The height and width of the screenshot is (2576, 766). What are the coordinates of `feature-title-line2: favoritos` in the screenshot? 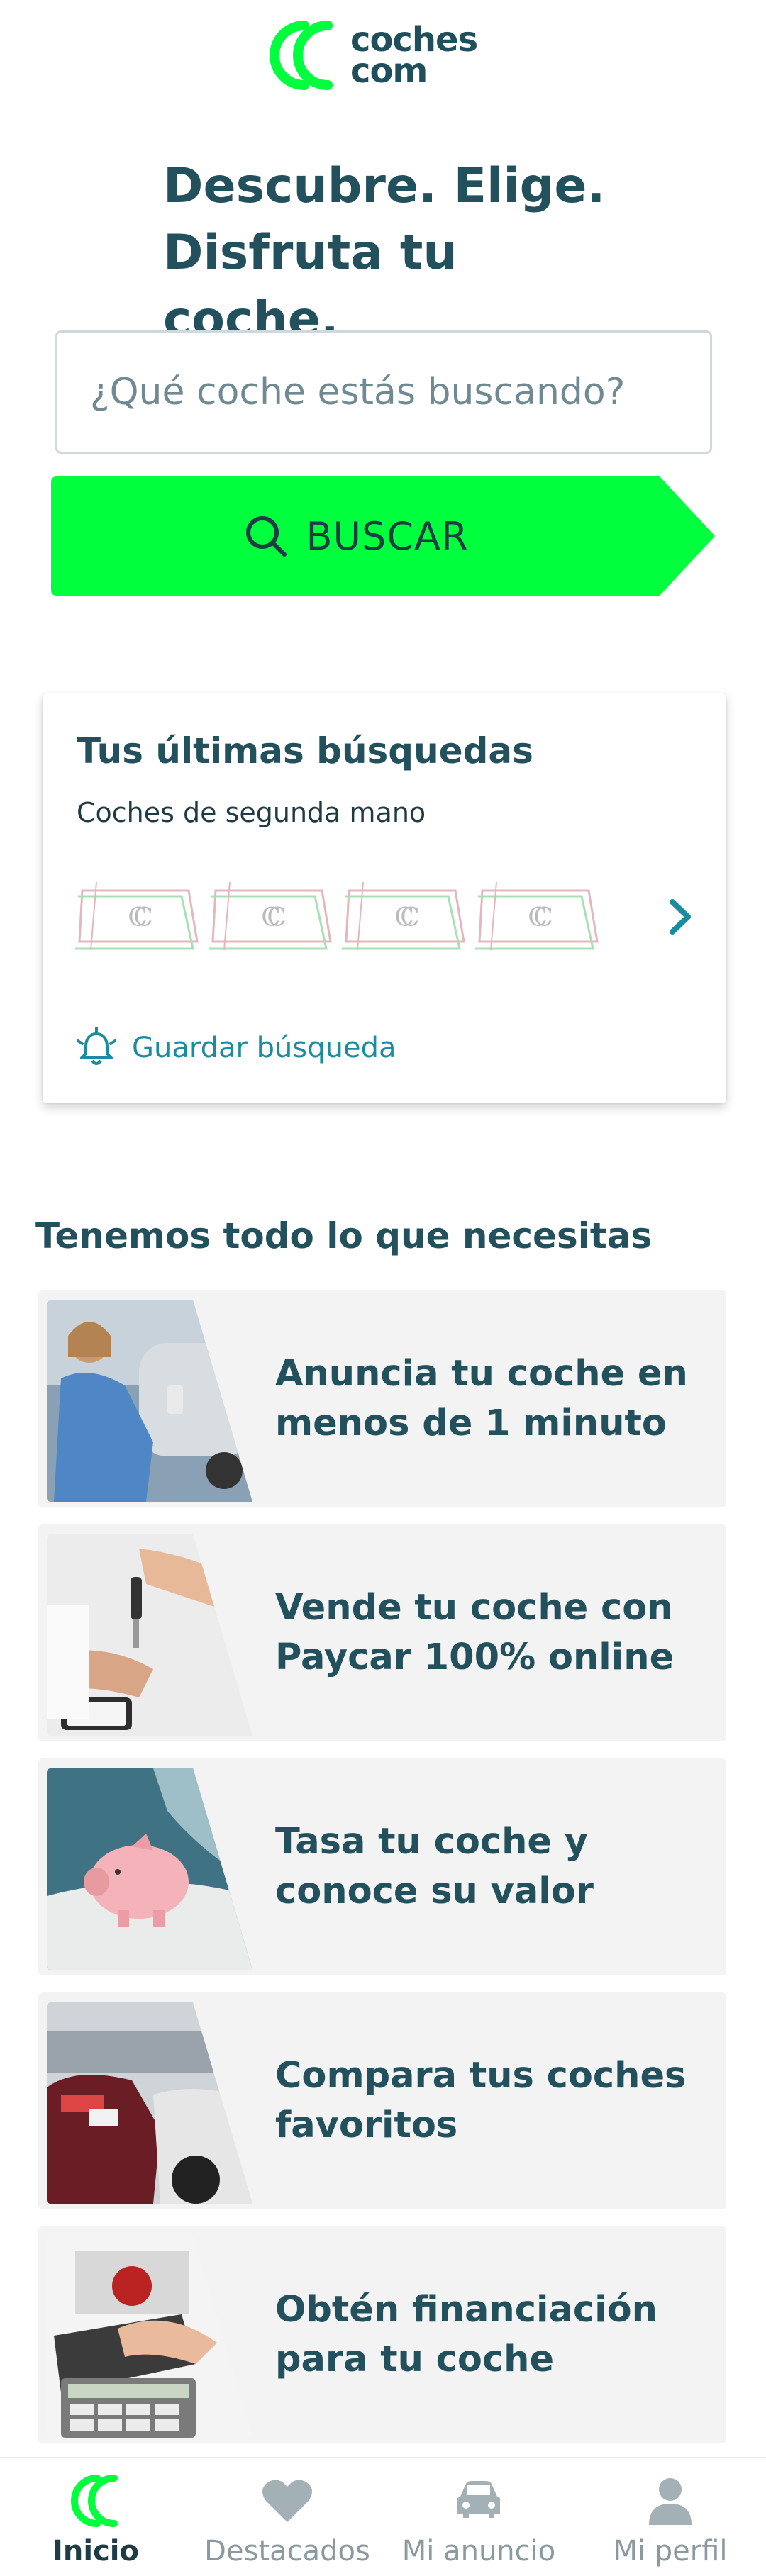 It's located at (366, 2125).